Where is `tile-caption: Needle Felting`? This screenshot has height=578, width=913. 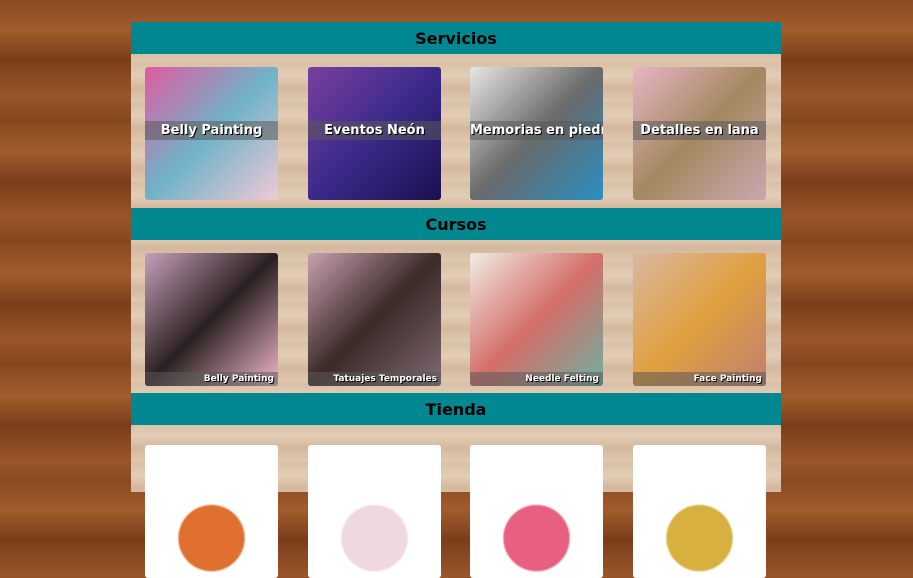
tile-caption: Needle Felting is located at coordinates (536, 379).